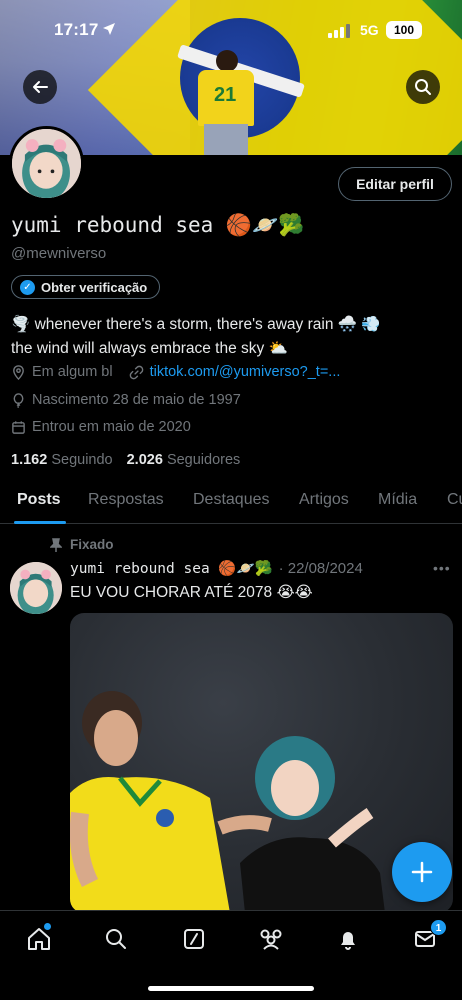  What do you see at coordinates (184, 460) in the screenshot?
I see `followers-link: 2.026 Seguidores` at bounding box center [184, 460].